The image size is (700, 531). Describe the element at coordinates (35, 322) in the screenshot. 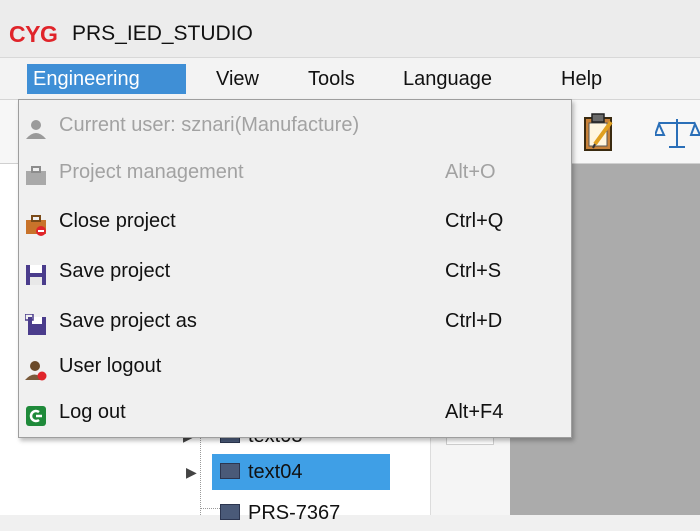

I see `save-as-icon` at that location.